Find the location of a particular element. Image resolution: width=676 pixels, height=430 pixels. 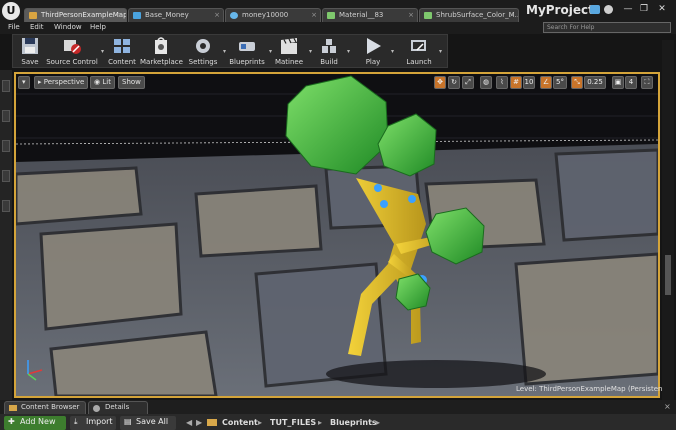

content-button: Content is located at coordinates (122, 51).